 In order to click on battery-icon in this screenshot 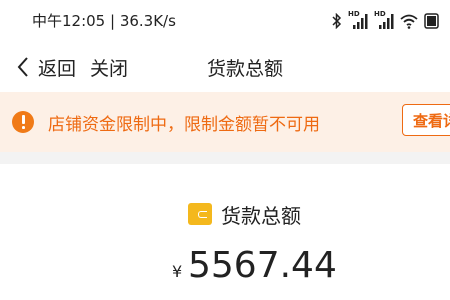, I will do `click(431, 21)`.